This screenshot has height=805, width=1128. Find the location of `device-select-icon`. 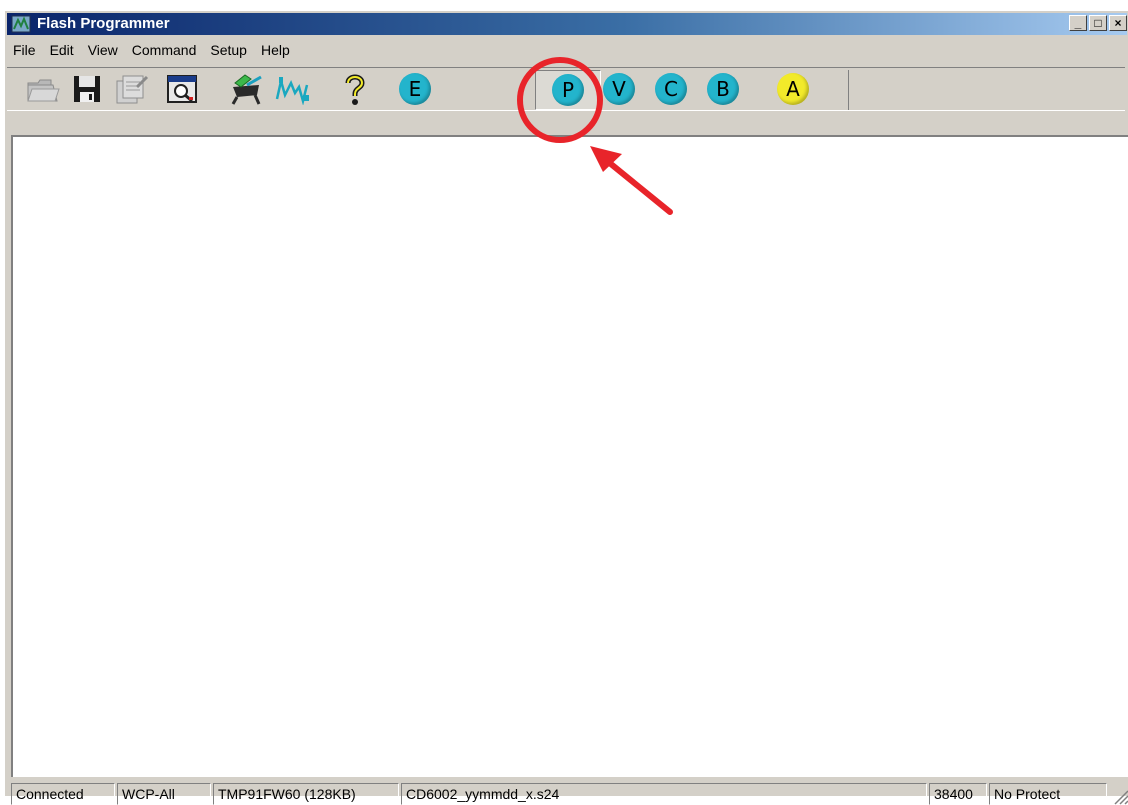

device-select-icon is located at coordinates (246, 89).